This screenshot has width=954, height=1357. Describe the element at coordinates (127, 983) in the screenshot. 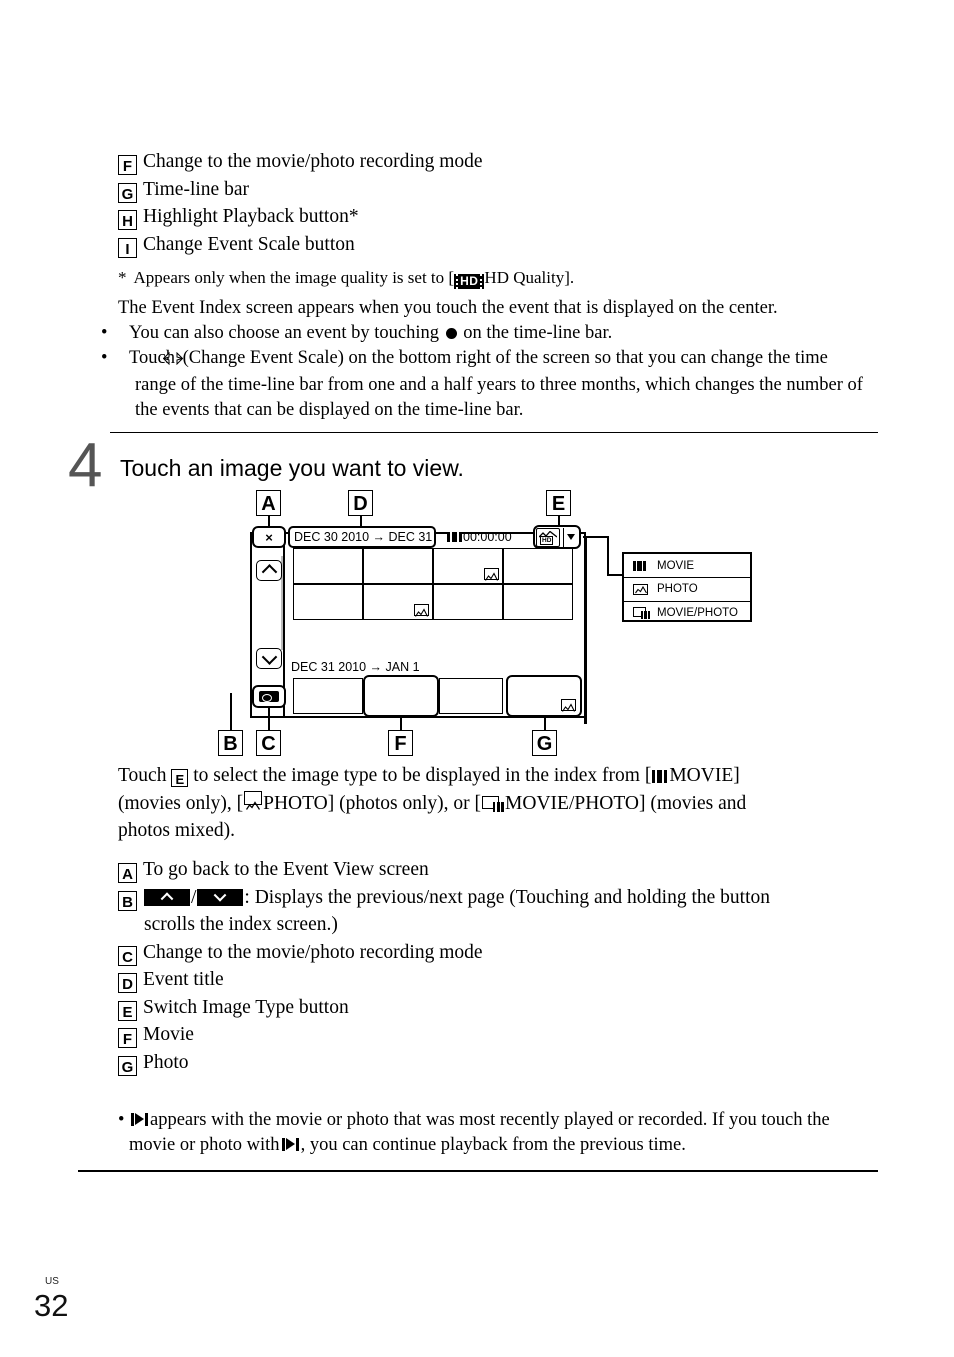

I see `callout-letter-d: D` at that location.